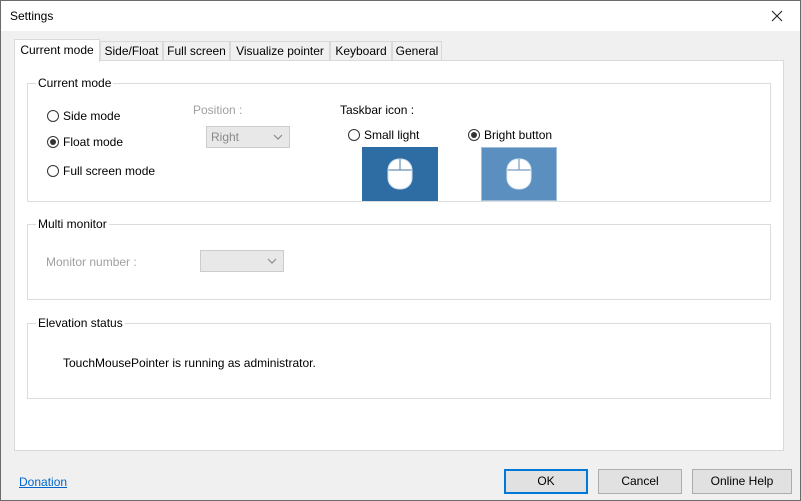 This screenshot has height=501, width=801. I want to click on monitor-number-dropdown, so click(242, 261).